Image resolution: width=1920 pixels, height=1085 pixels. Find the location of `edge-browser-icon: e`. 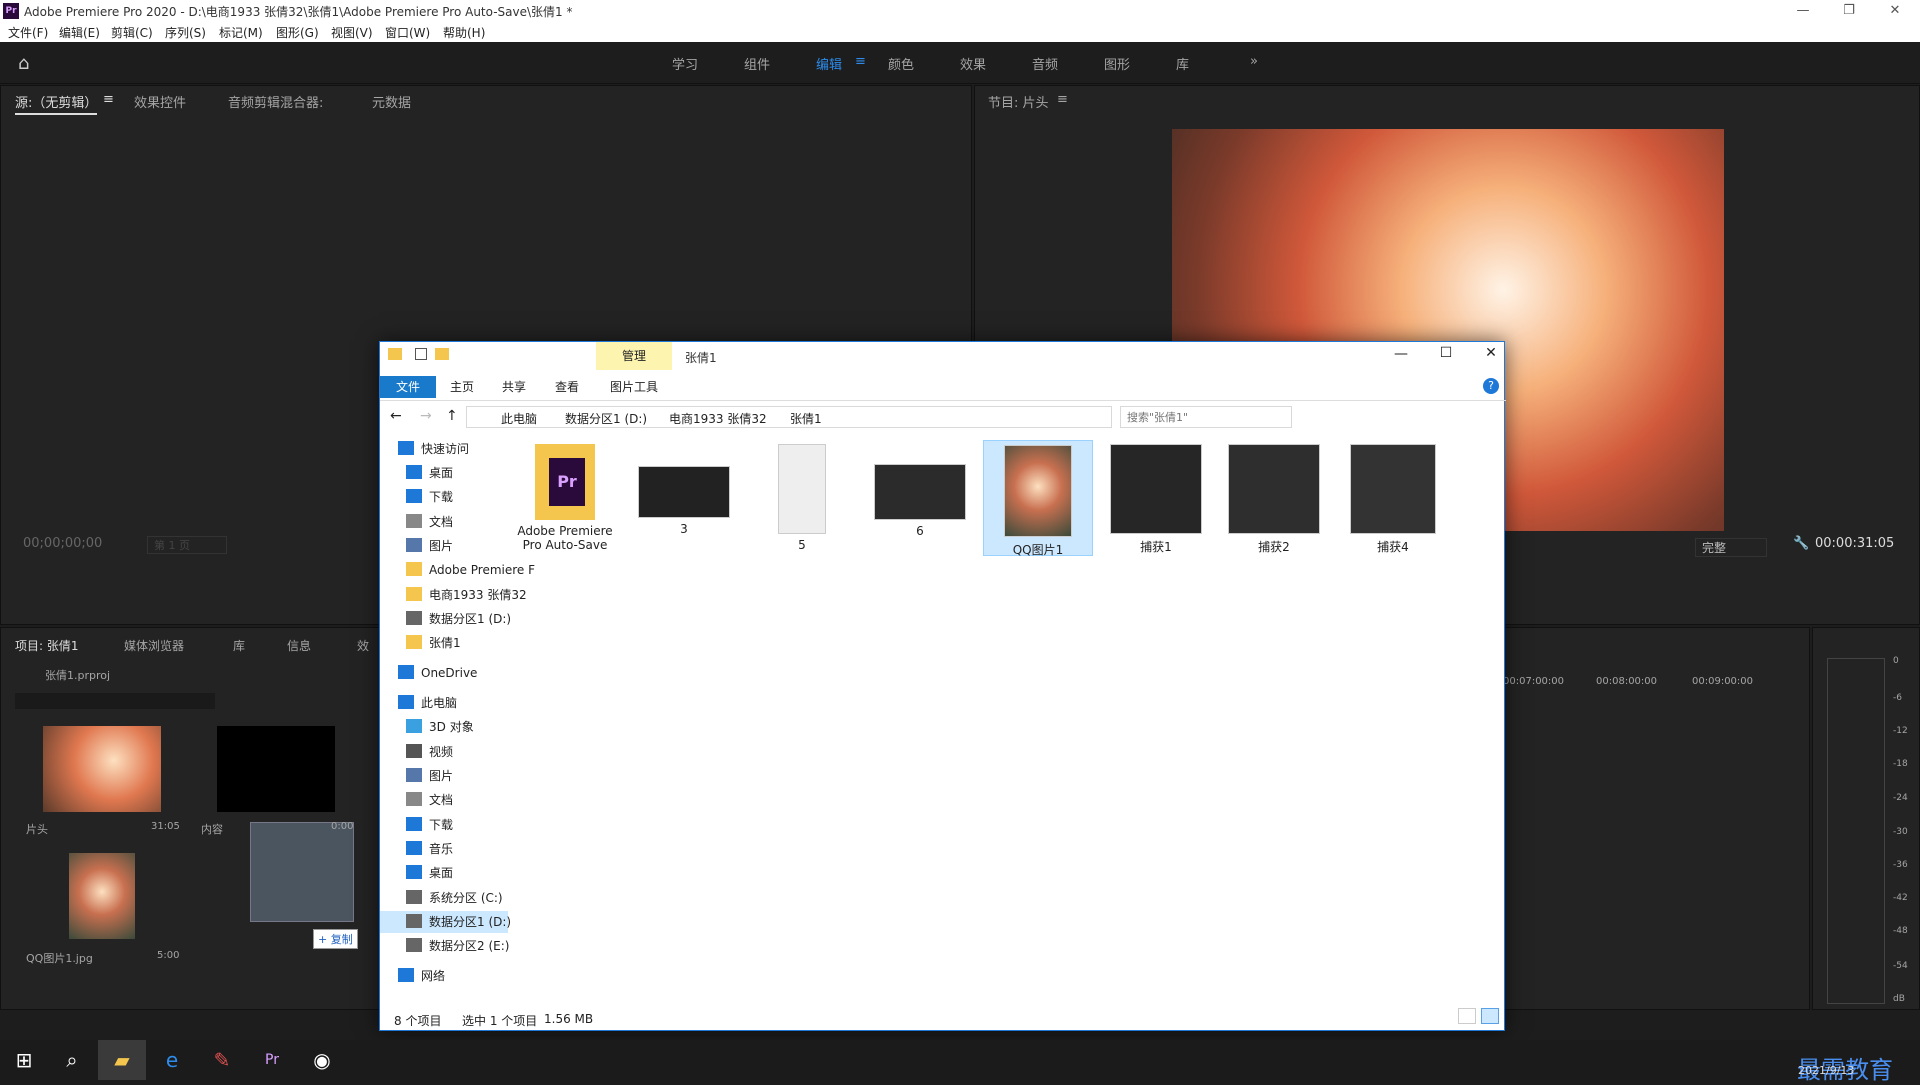

edge-browser-icon: e is located at coordinates (172, 1060).